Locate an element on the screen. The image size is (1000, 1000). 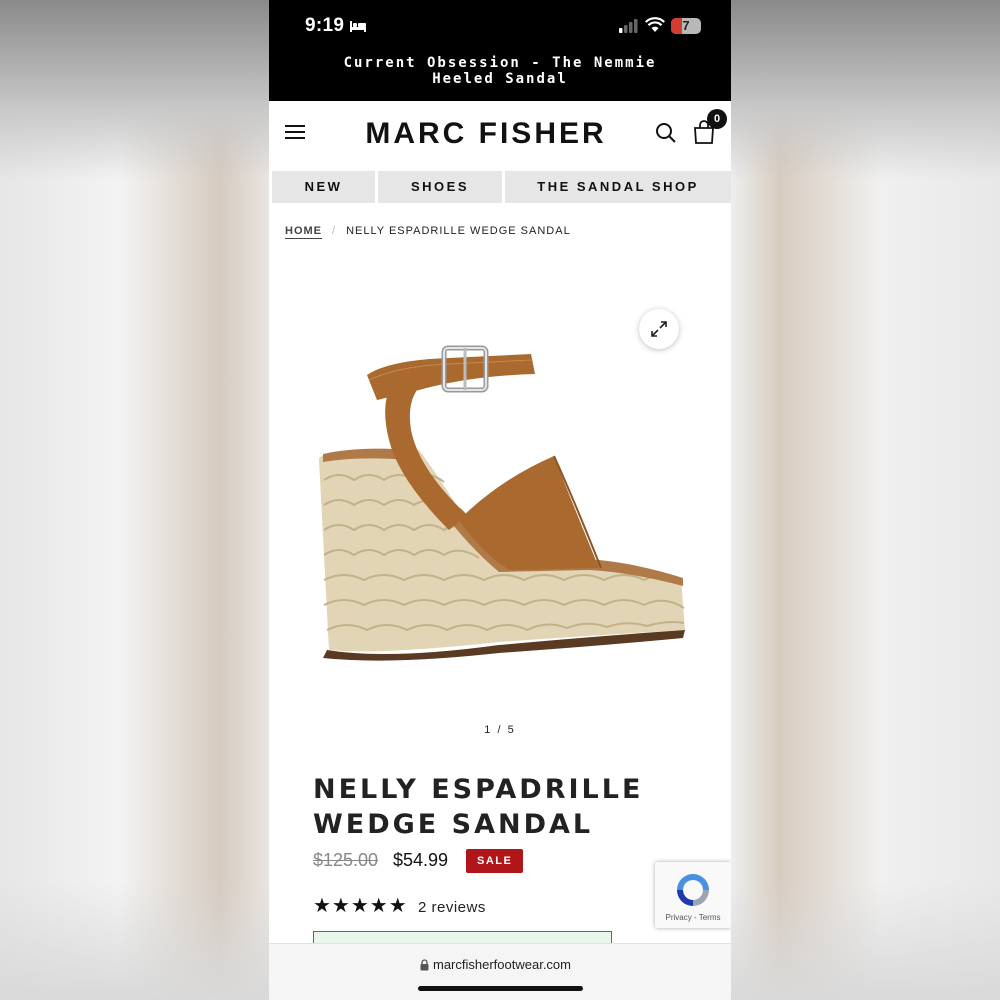
wifi-icon is located at coordinates (655, 24).